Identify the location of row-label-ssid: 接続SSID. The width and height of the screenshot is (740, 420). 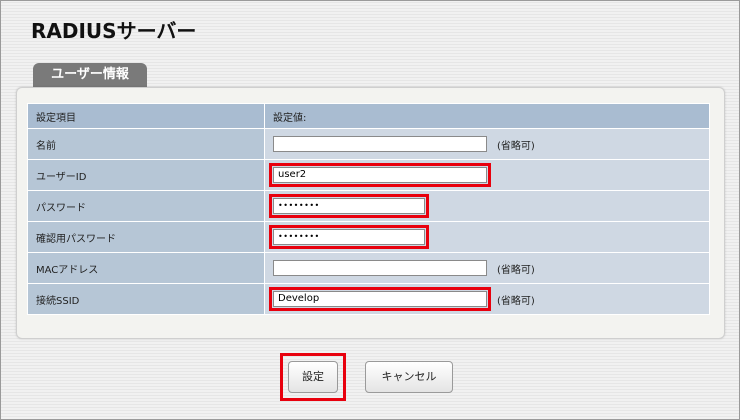
(146, 299).